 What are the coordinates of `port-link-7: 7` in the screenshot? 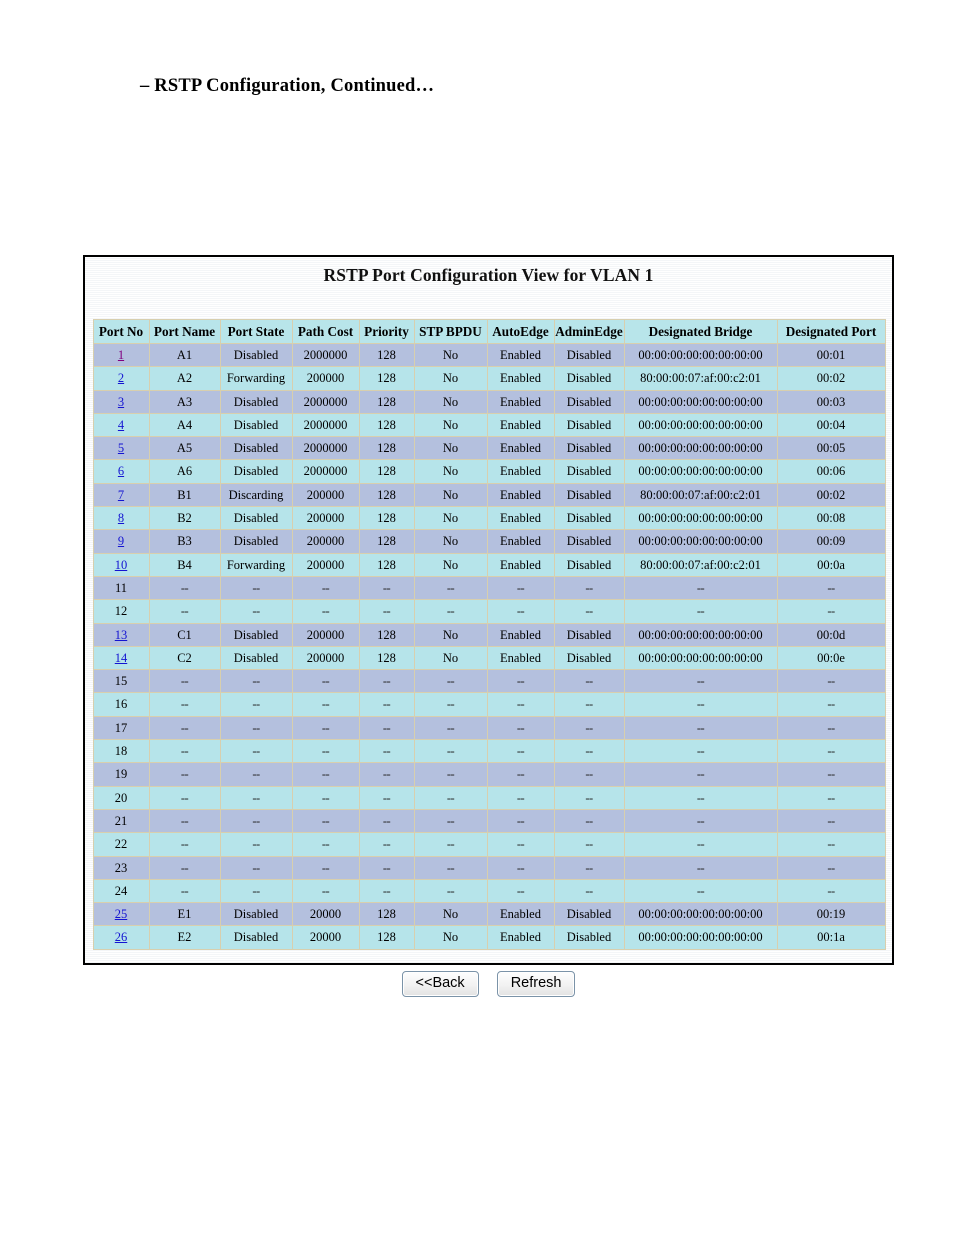 It's located at (121, 495).